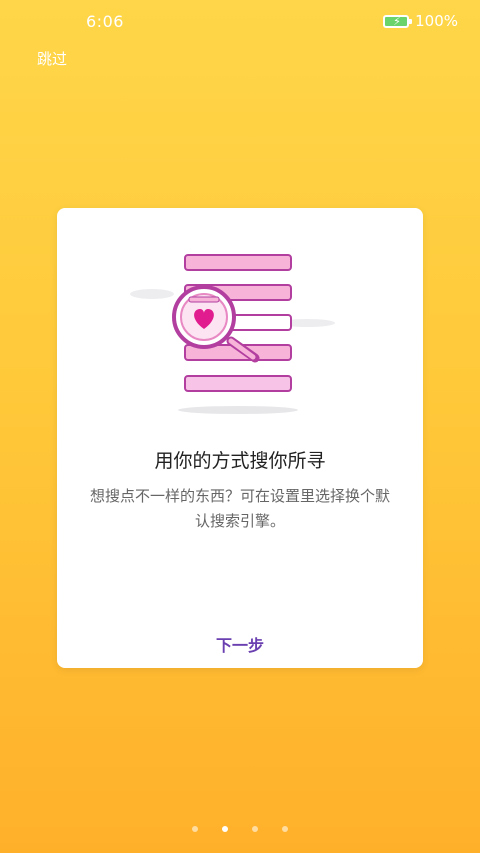 The height and width of the screenshot is (853, 480). Describe the element at coordinates (105, 21) in the screenshot. I see `status-time: 6:06` at that location.